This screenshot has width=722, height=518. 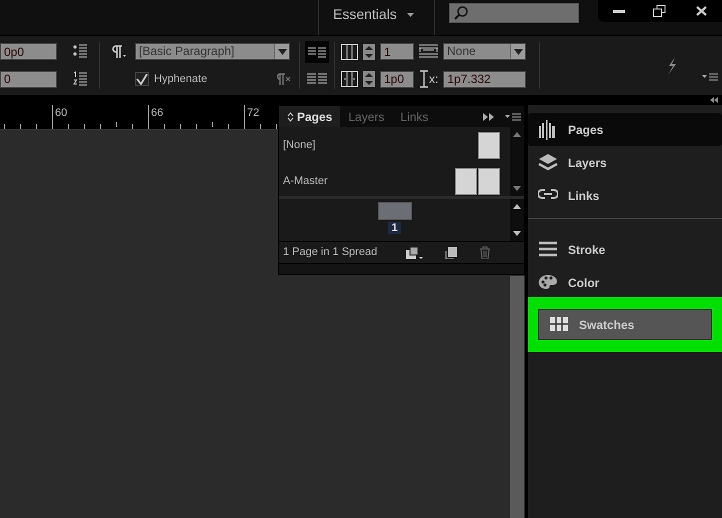 What do you see at coordinates (79, 52) in the screenshot?
I see `bulleted-list-icon` at bounding box center [79, 52].